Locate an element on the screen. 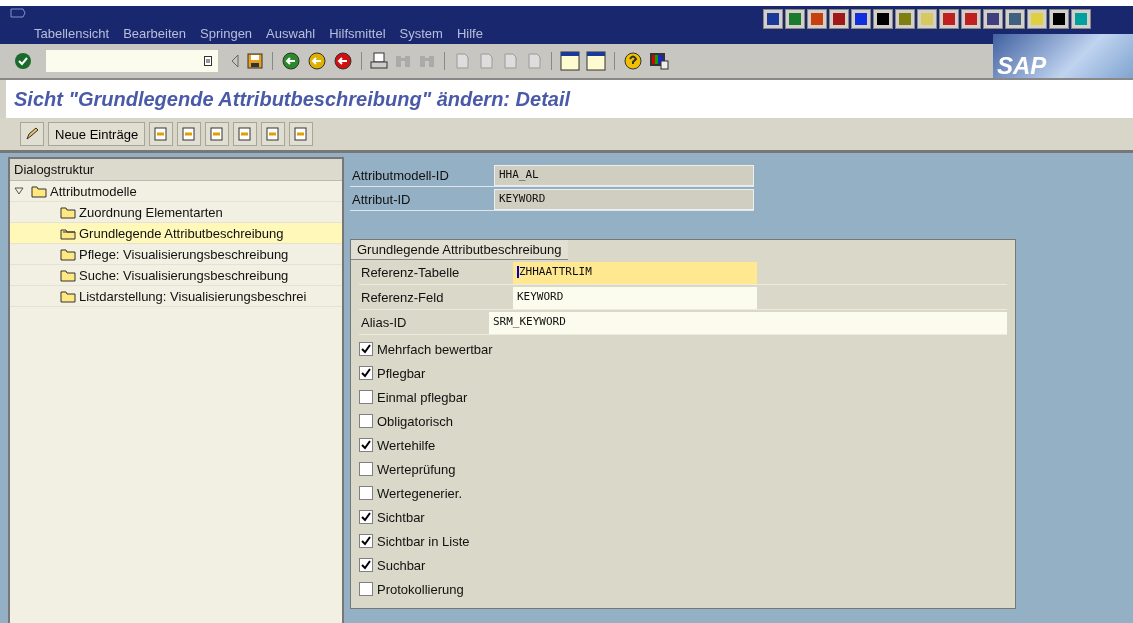  tree-node-label: Listdarstellung: Visualisierungsbeschrei is located at coordinates (193, 296).